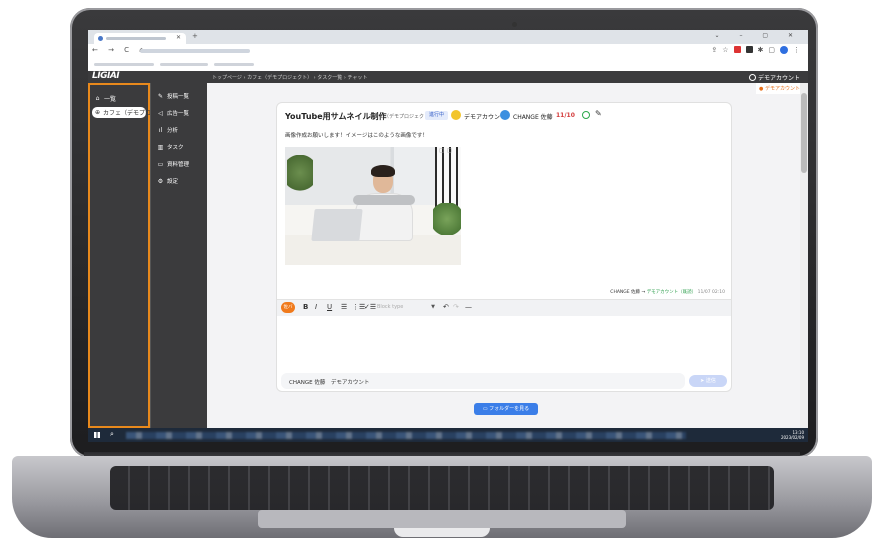 This screenshot has height=549, width=884. What do you see at coordinates (160, 181) in the screenshot?
I see `gear-icon: ⚙` at bounding box center [160, 181].